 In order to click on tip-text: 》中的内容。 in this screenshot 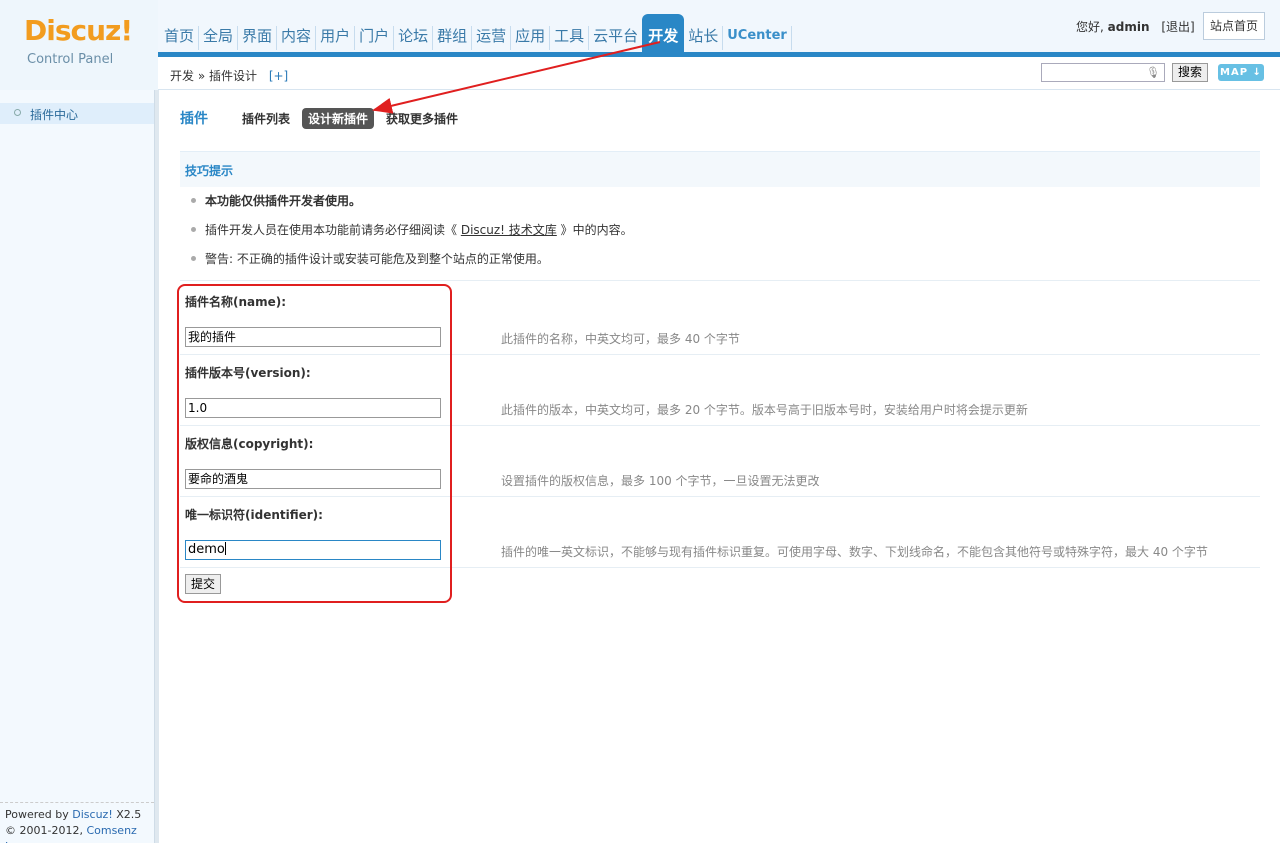, I will do `click(596, 230)`.